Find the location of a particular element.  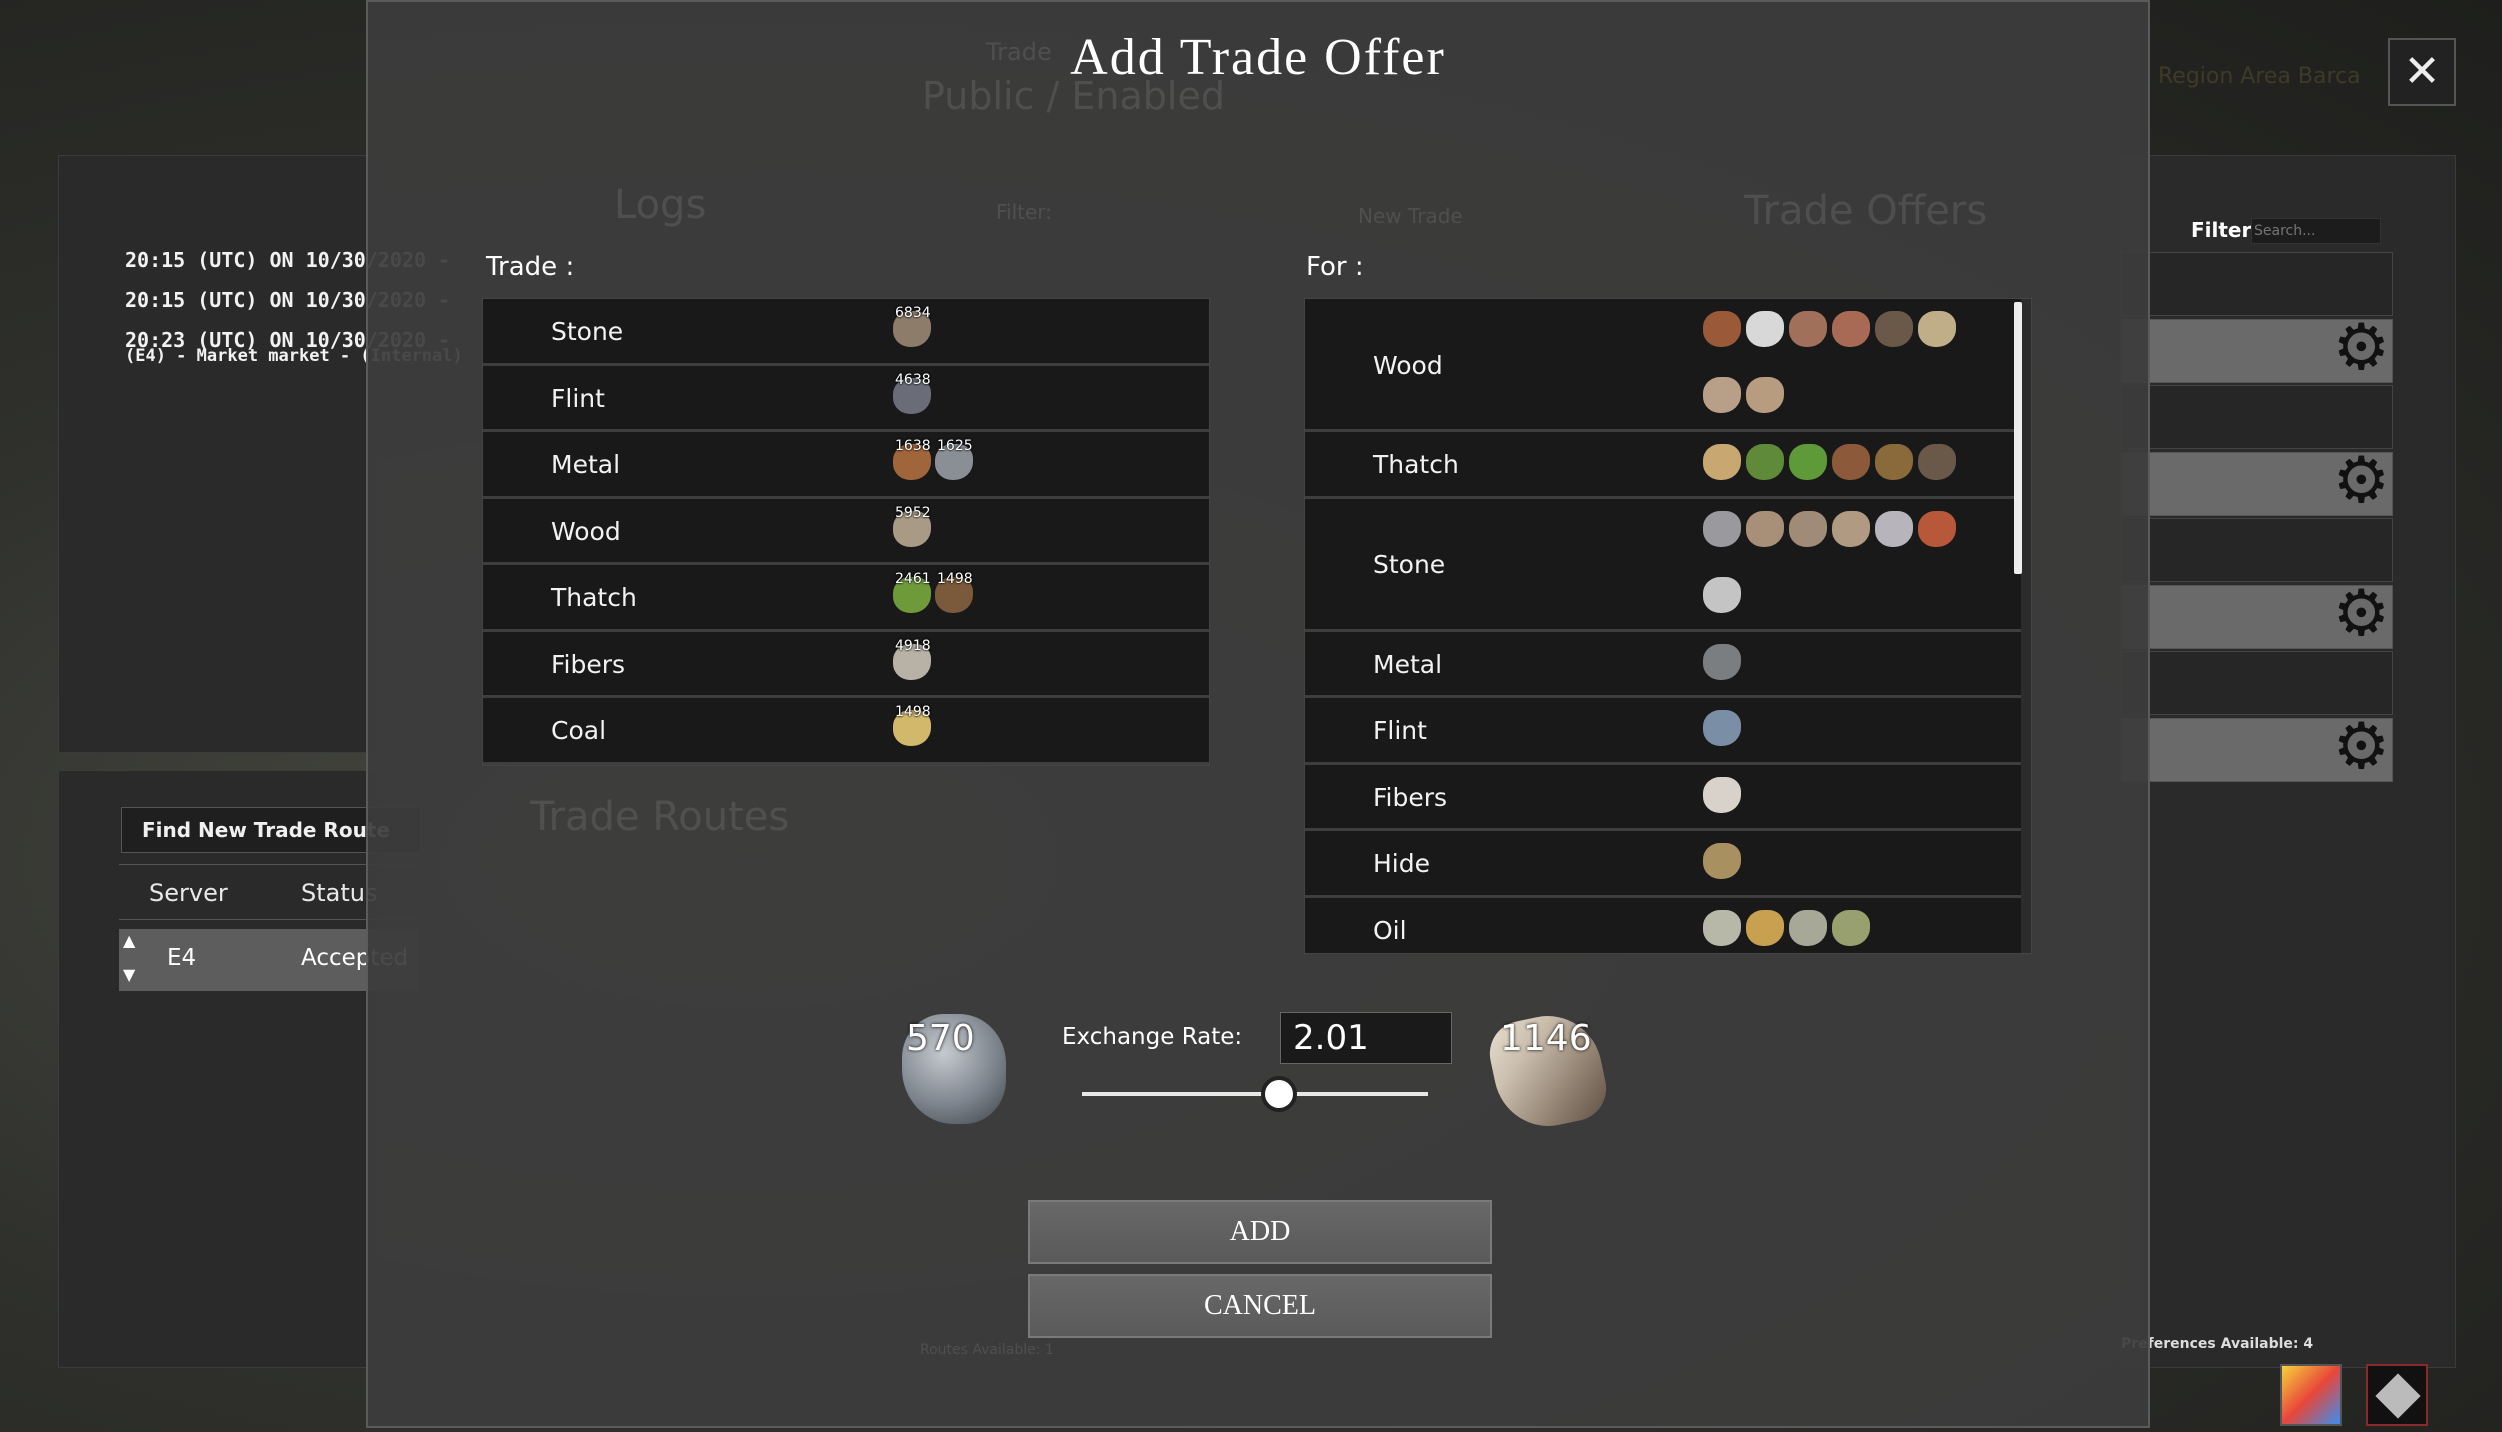

palette-icon is located at coordinates (2311, 1395).